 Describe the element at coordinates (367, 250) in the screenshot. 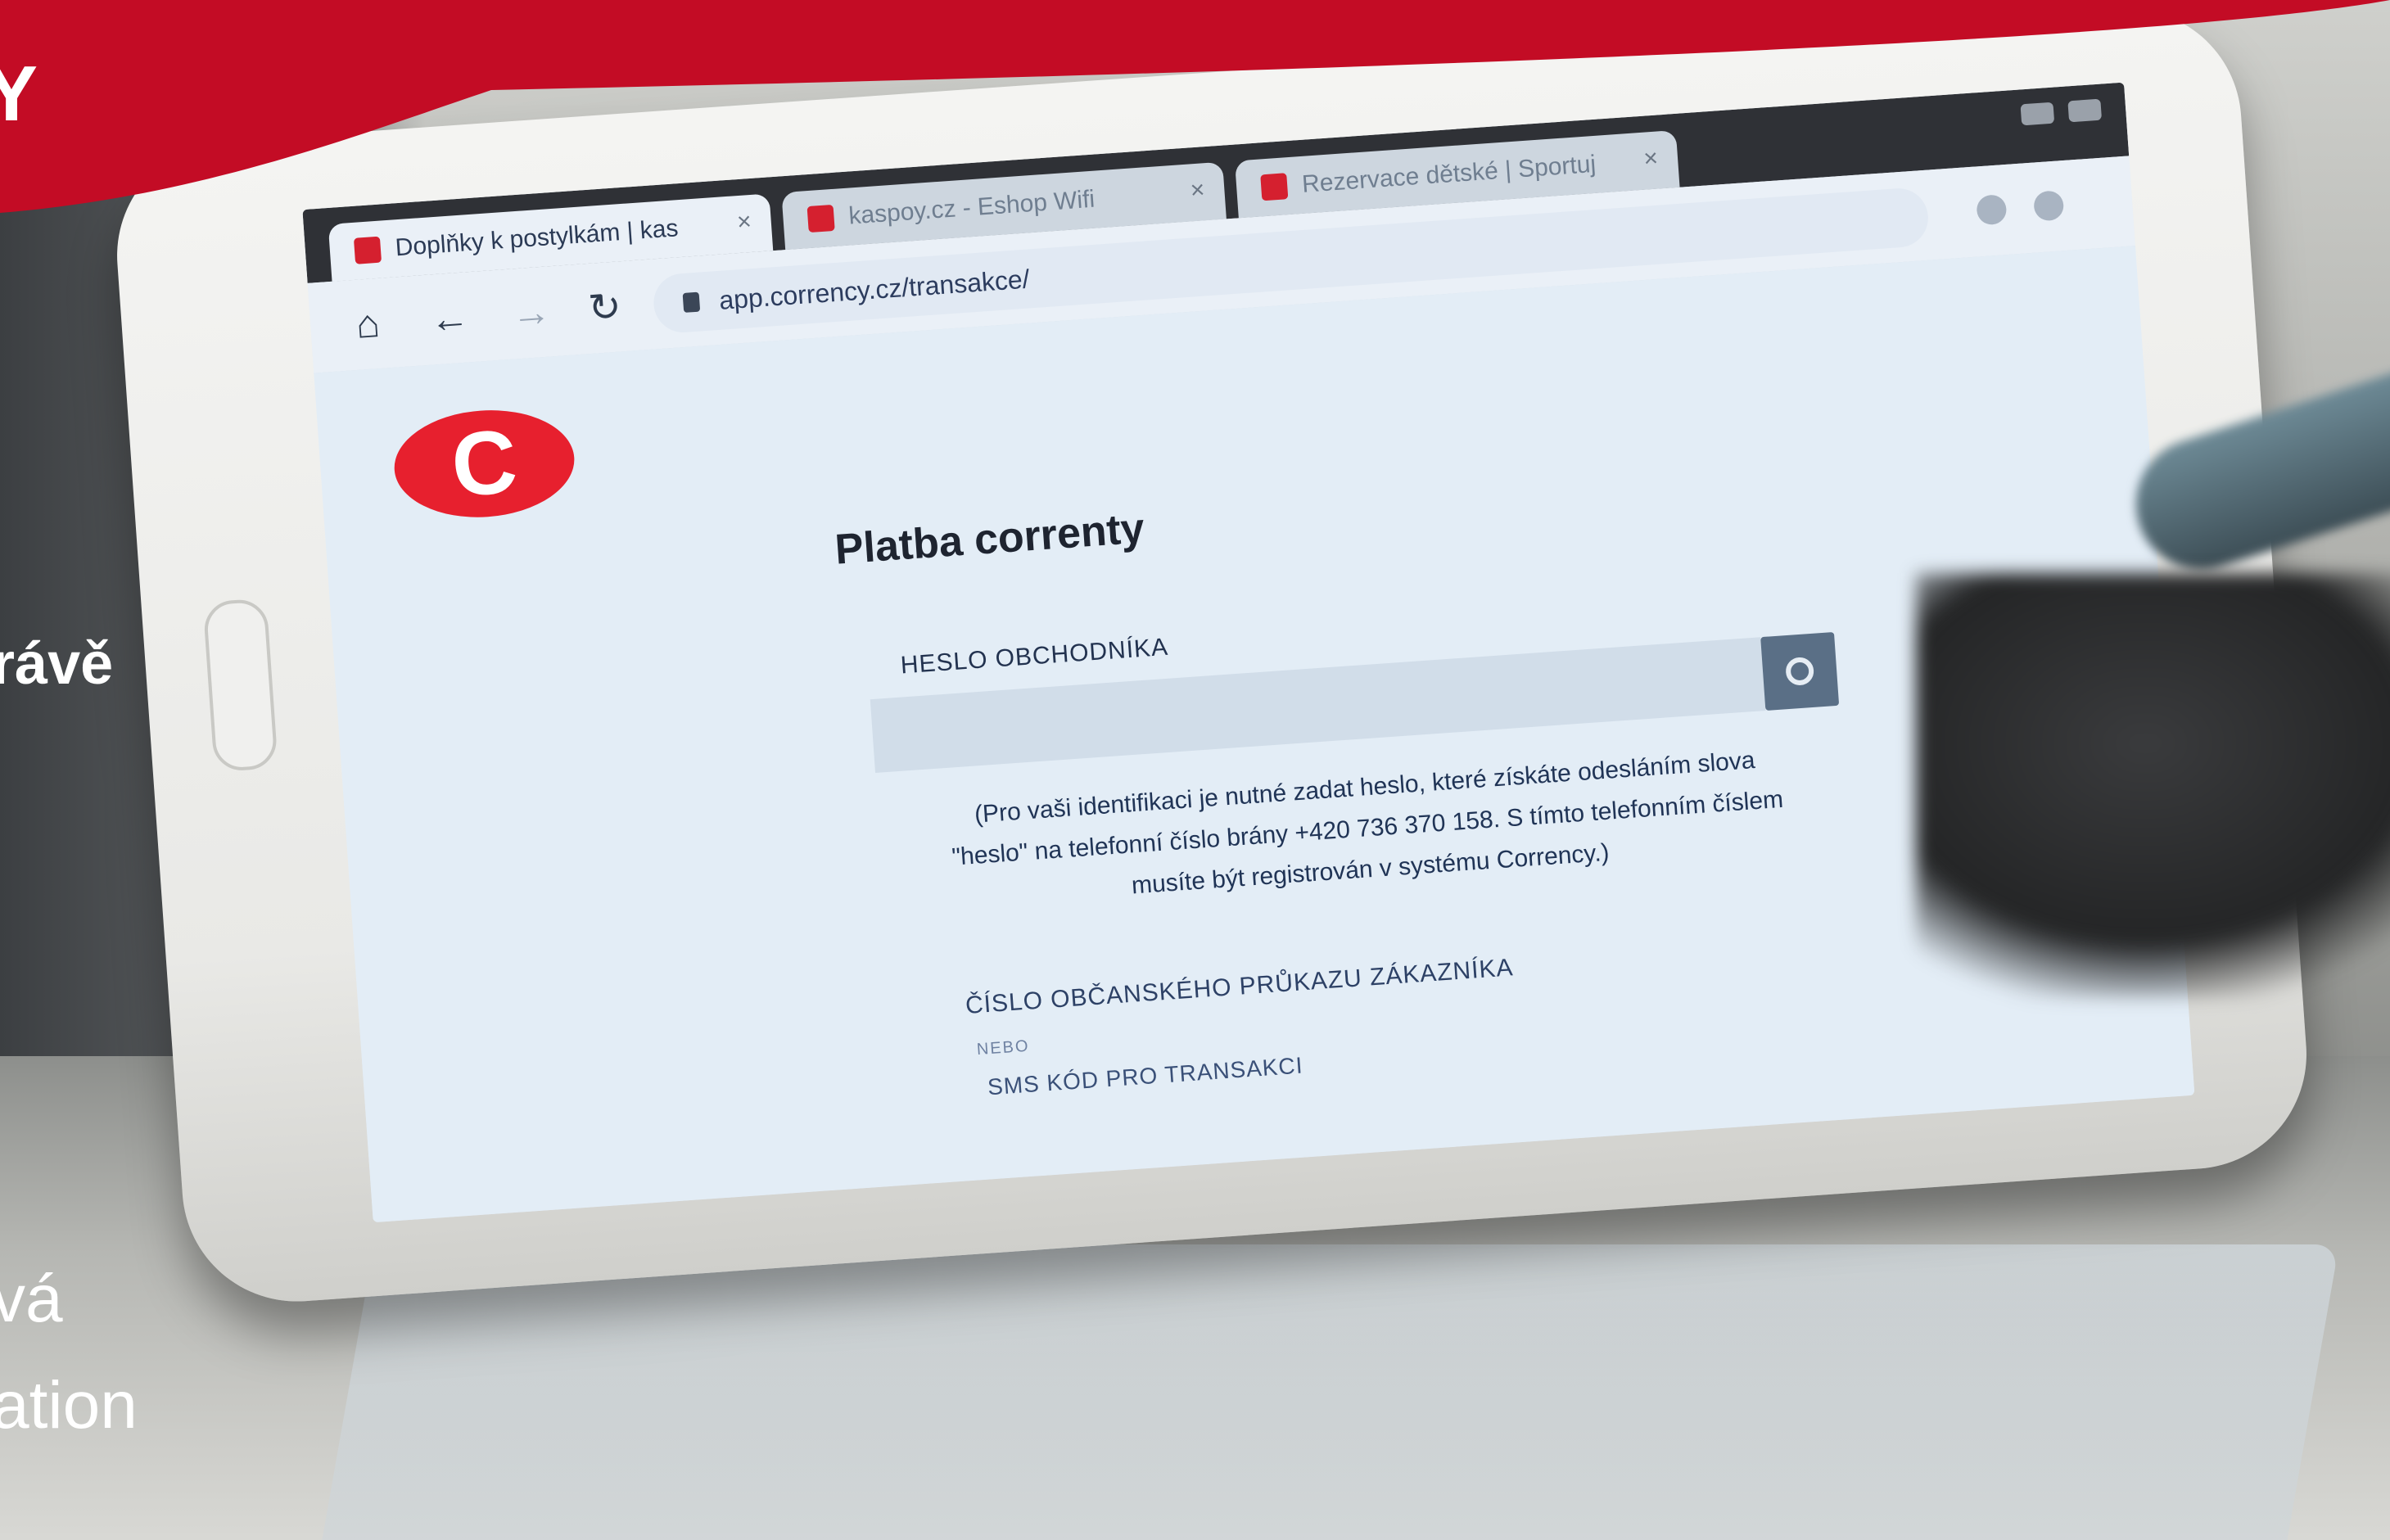

I see `favicon-icon` at that location.